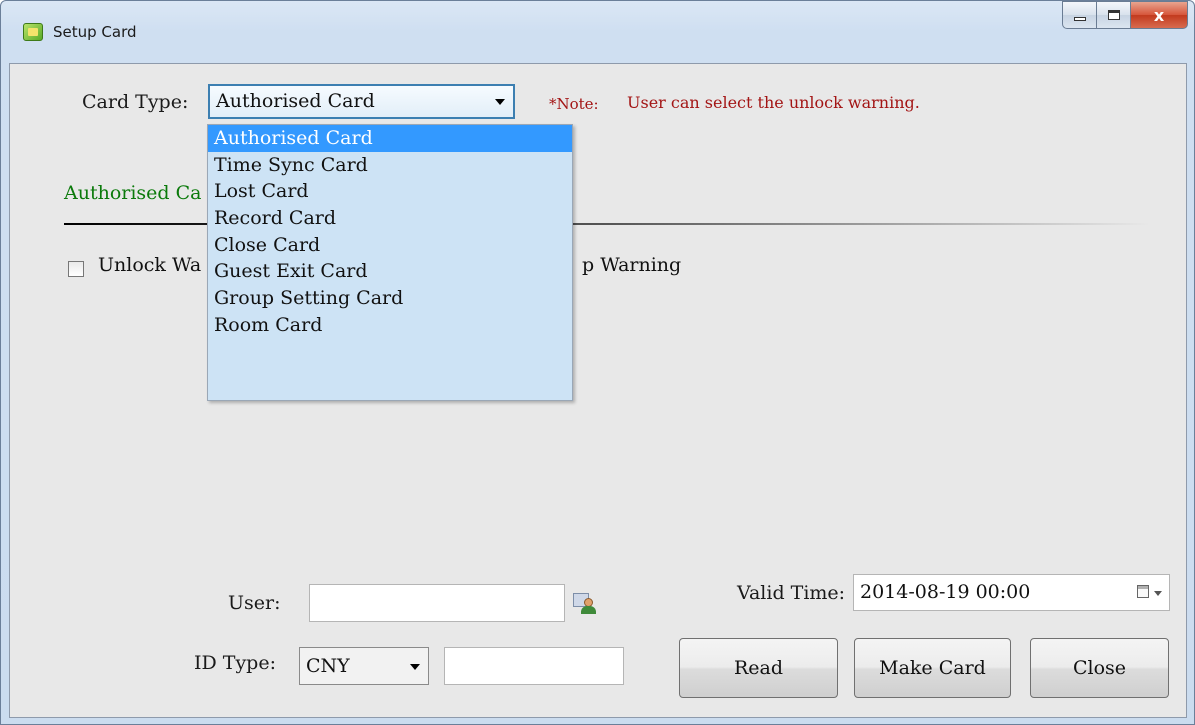 The height and width of the screenshot is (725, 1195). I want to click on minimize-button, so click(1079, 15).